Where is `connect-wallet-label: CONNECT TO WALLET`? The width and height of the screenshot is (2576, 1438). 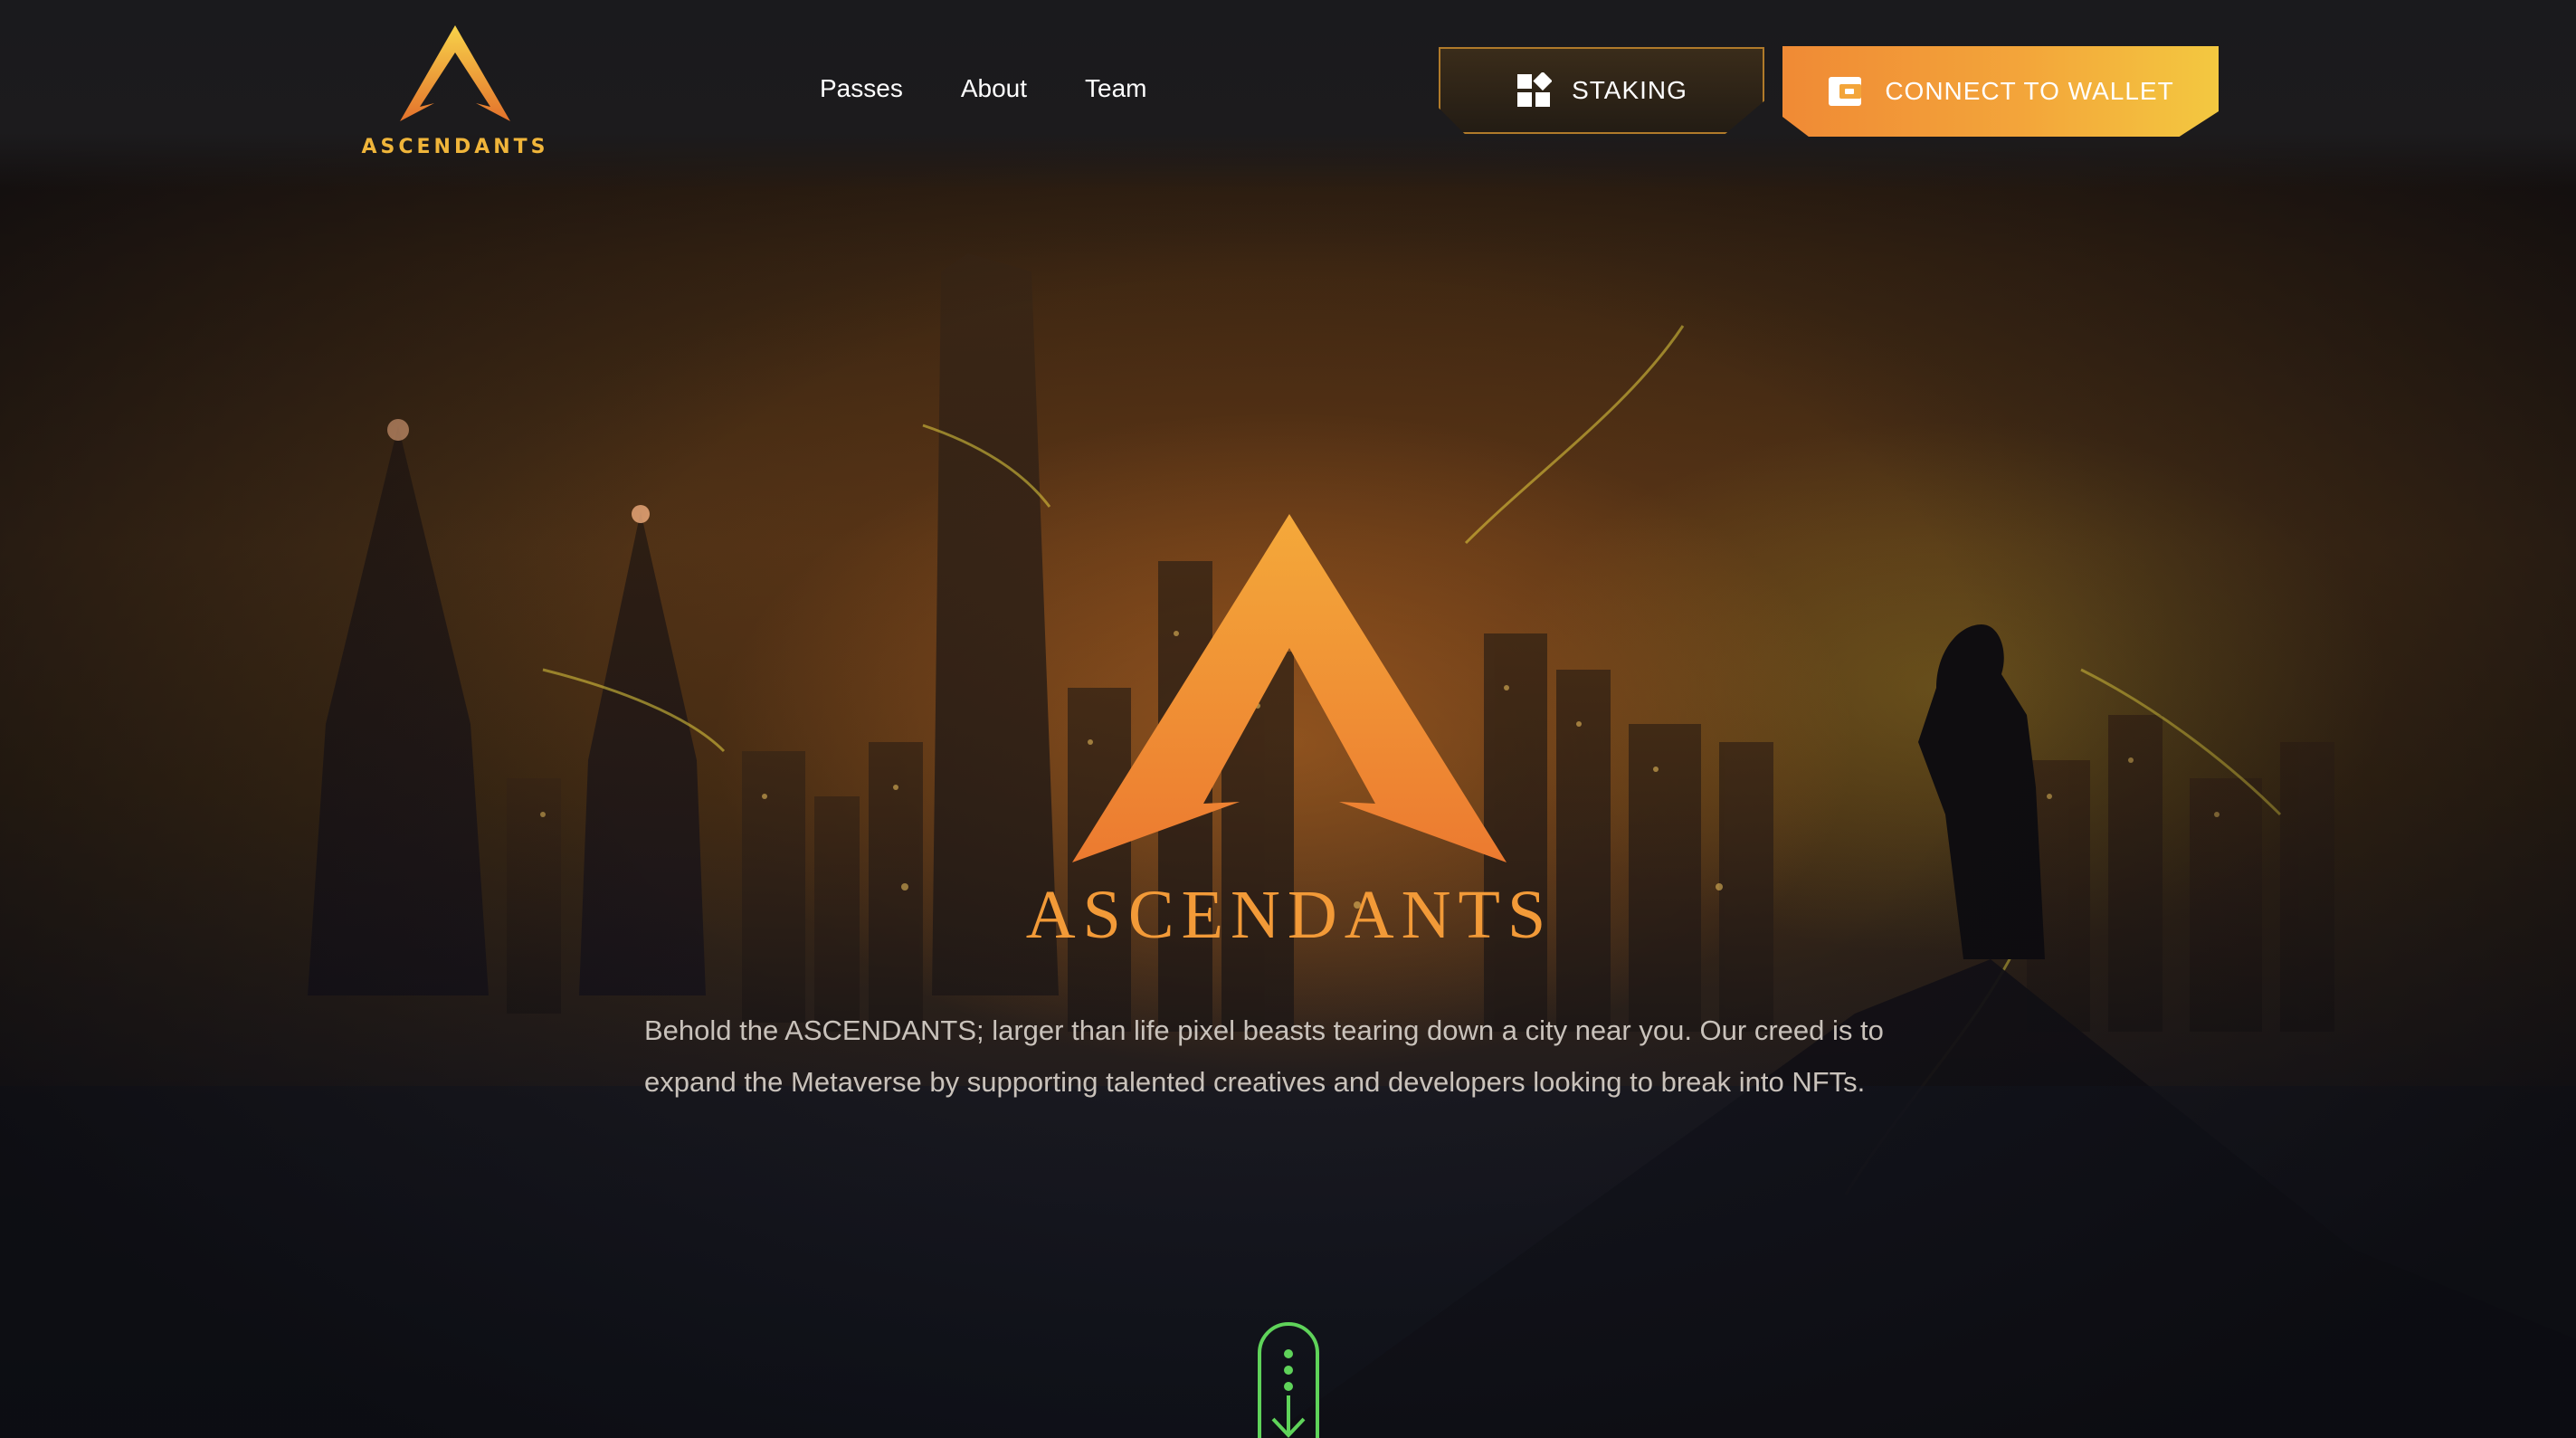 connect-wallet-label: CONNECT TO WALLET is located at coordinates (2030, 91).